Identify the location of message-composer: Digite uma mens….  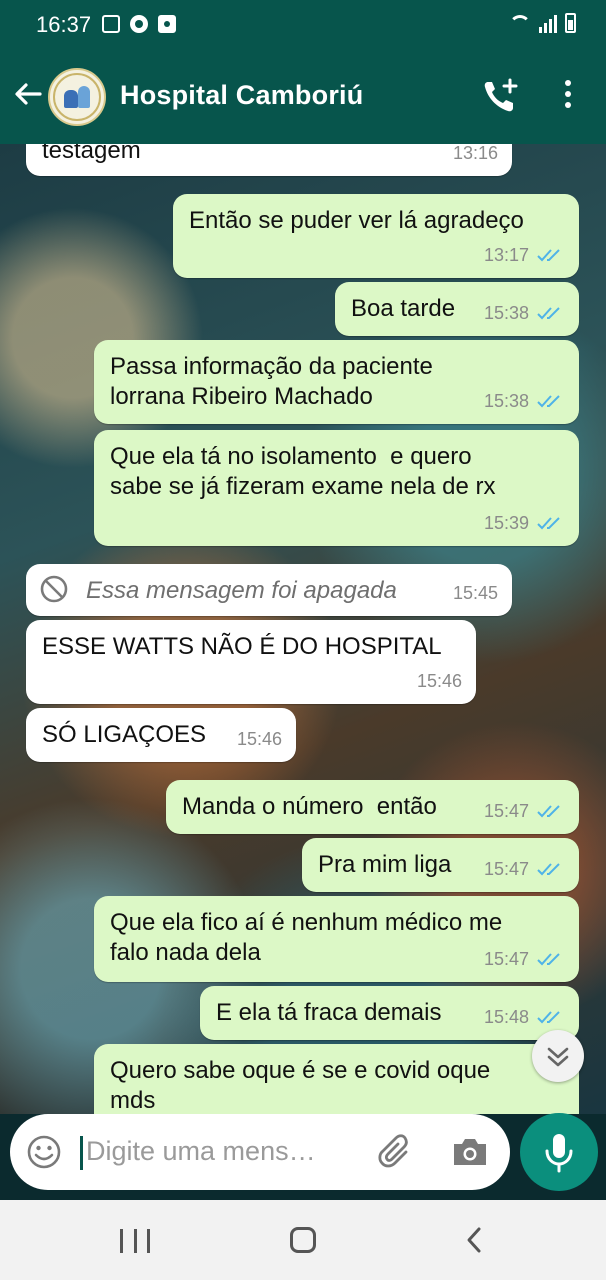
(260, 1152).